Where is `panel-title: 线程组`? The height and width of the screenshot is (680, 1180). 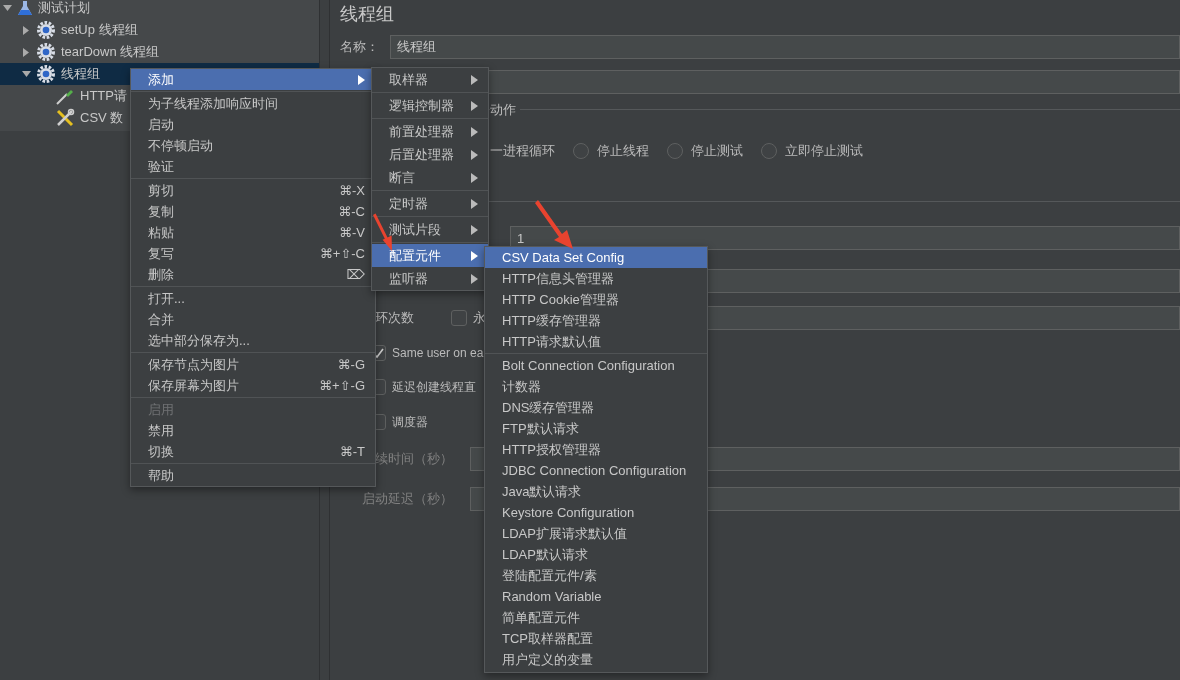 panel-title: 线程组 is located at coordinates (367, 14).